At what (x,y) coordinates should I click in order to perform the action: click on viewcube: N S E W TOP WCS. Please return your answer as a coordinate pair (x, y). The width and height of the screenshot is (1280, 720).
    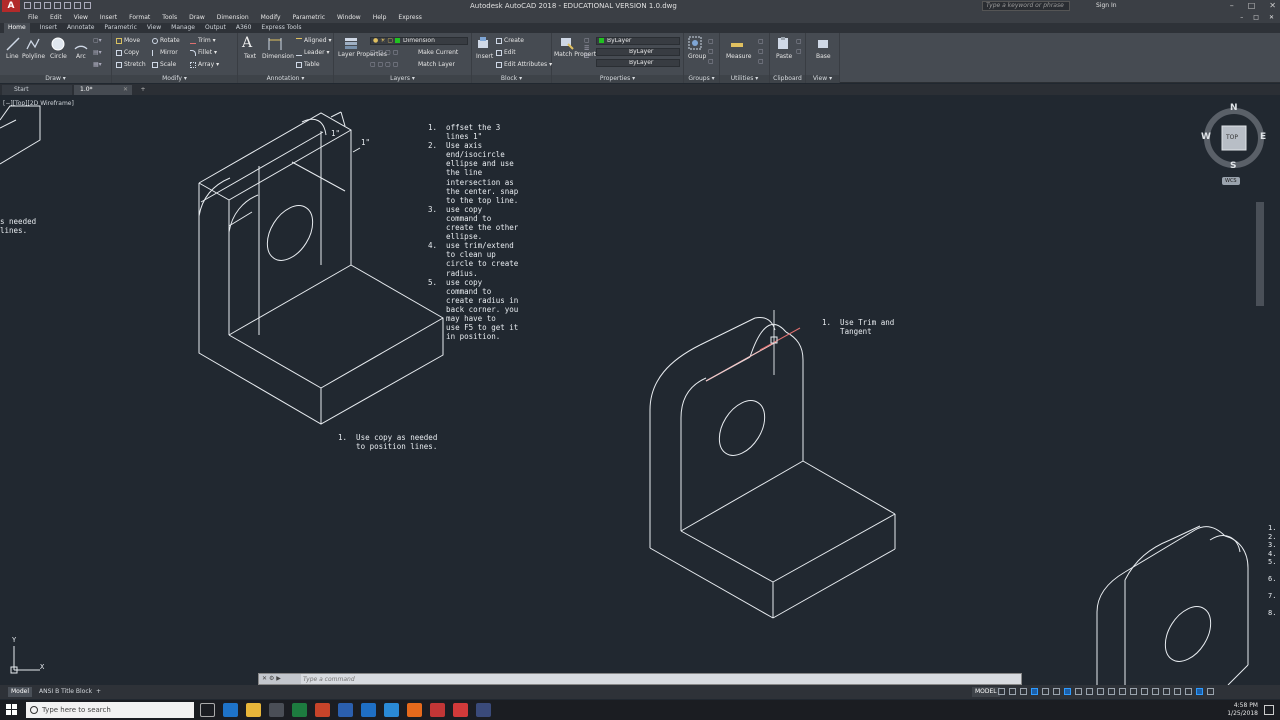
    Looking at the image, I should click on (1236, 146).